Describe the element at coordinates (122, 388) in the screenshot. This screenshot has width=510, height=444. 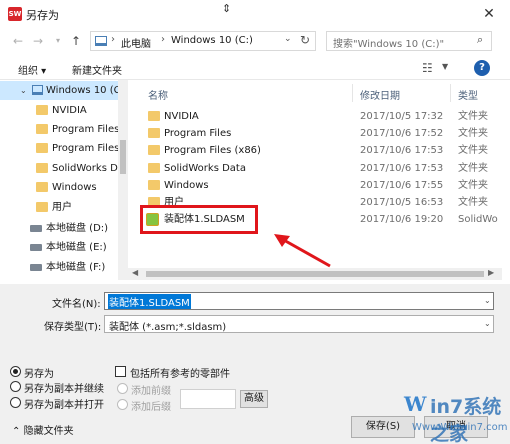
I see `add-prefix-radio` at that location.